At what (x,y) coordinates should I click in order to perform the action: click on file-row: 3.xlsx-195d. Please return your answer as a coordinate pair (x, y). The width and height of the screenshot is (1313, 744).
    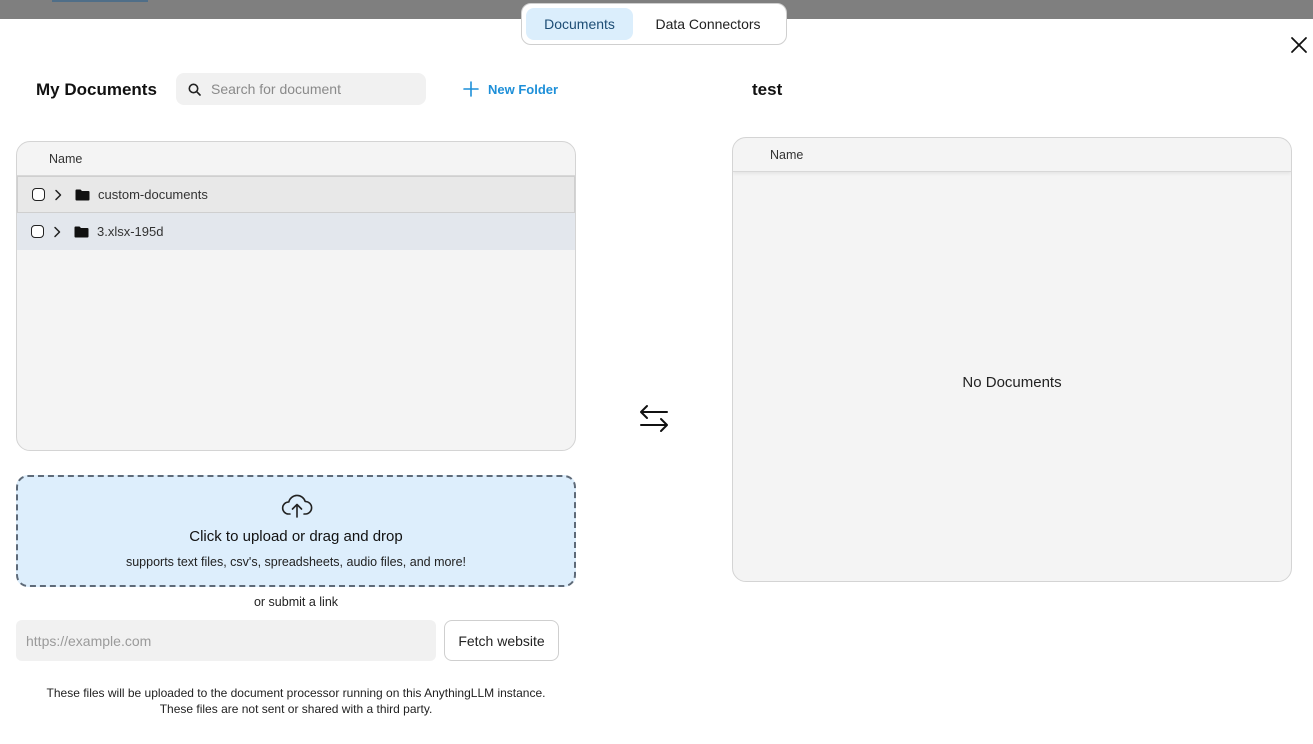
    Looking at the image, I should click on (296, 231).